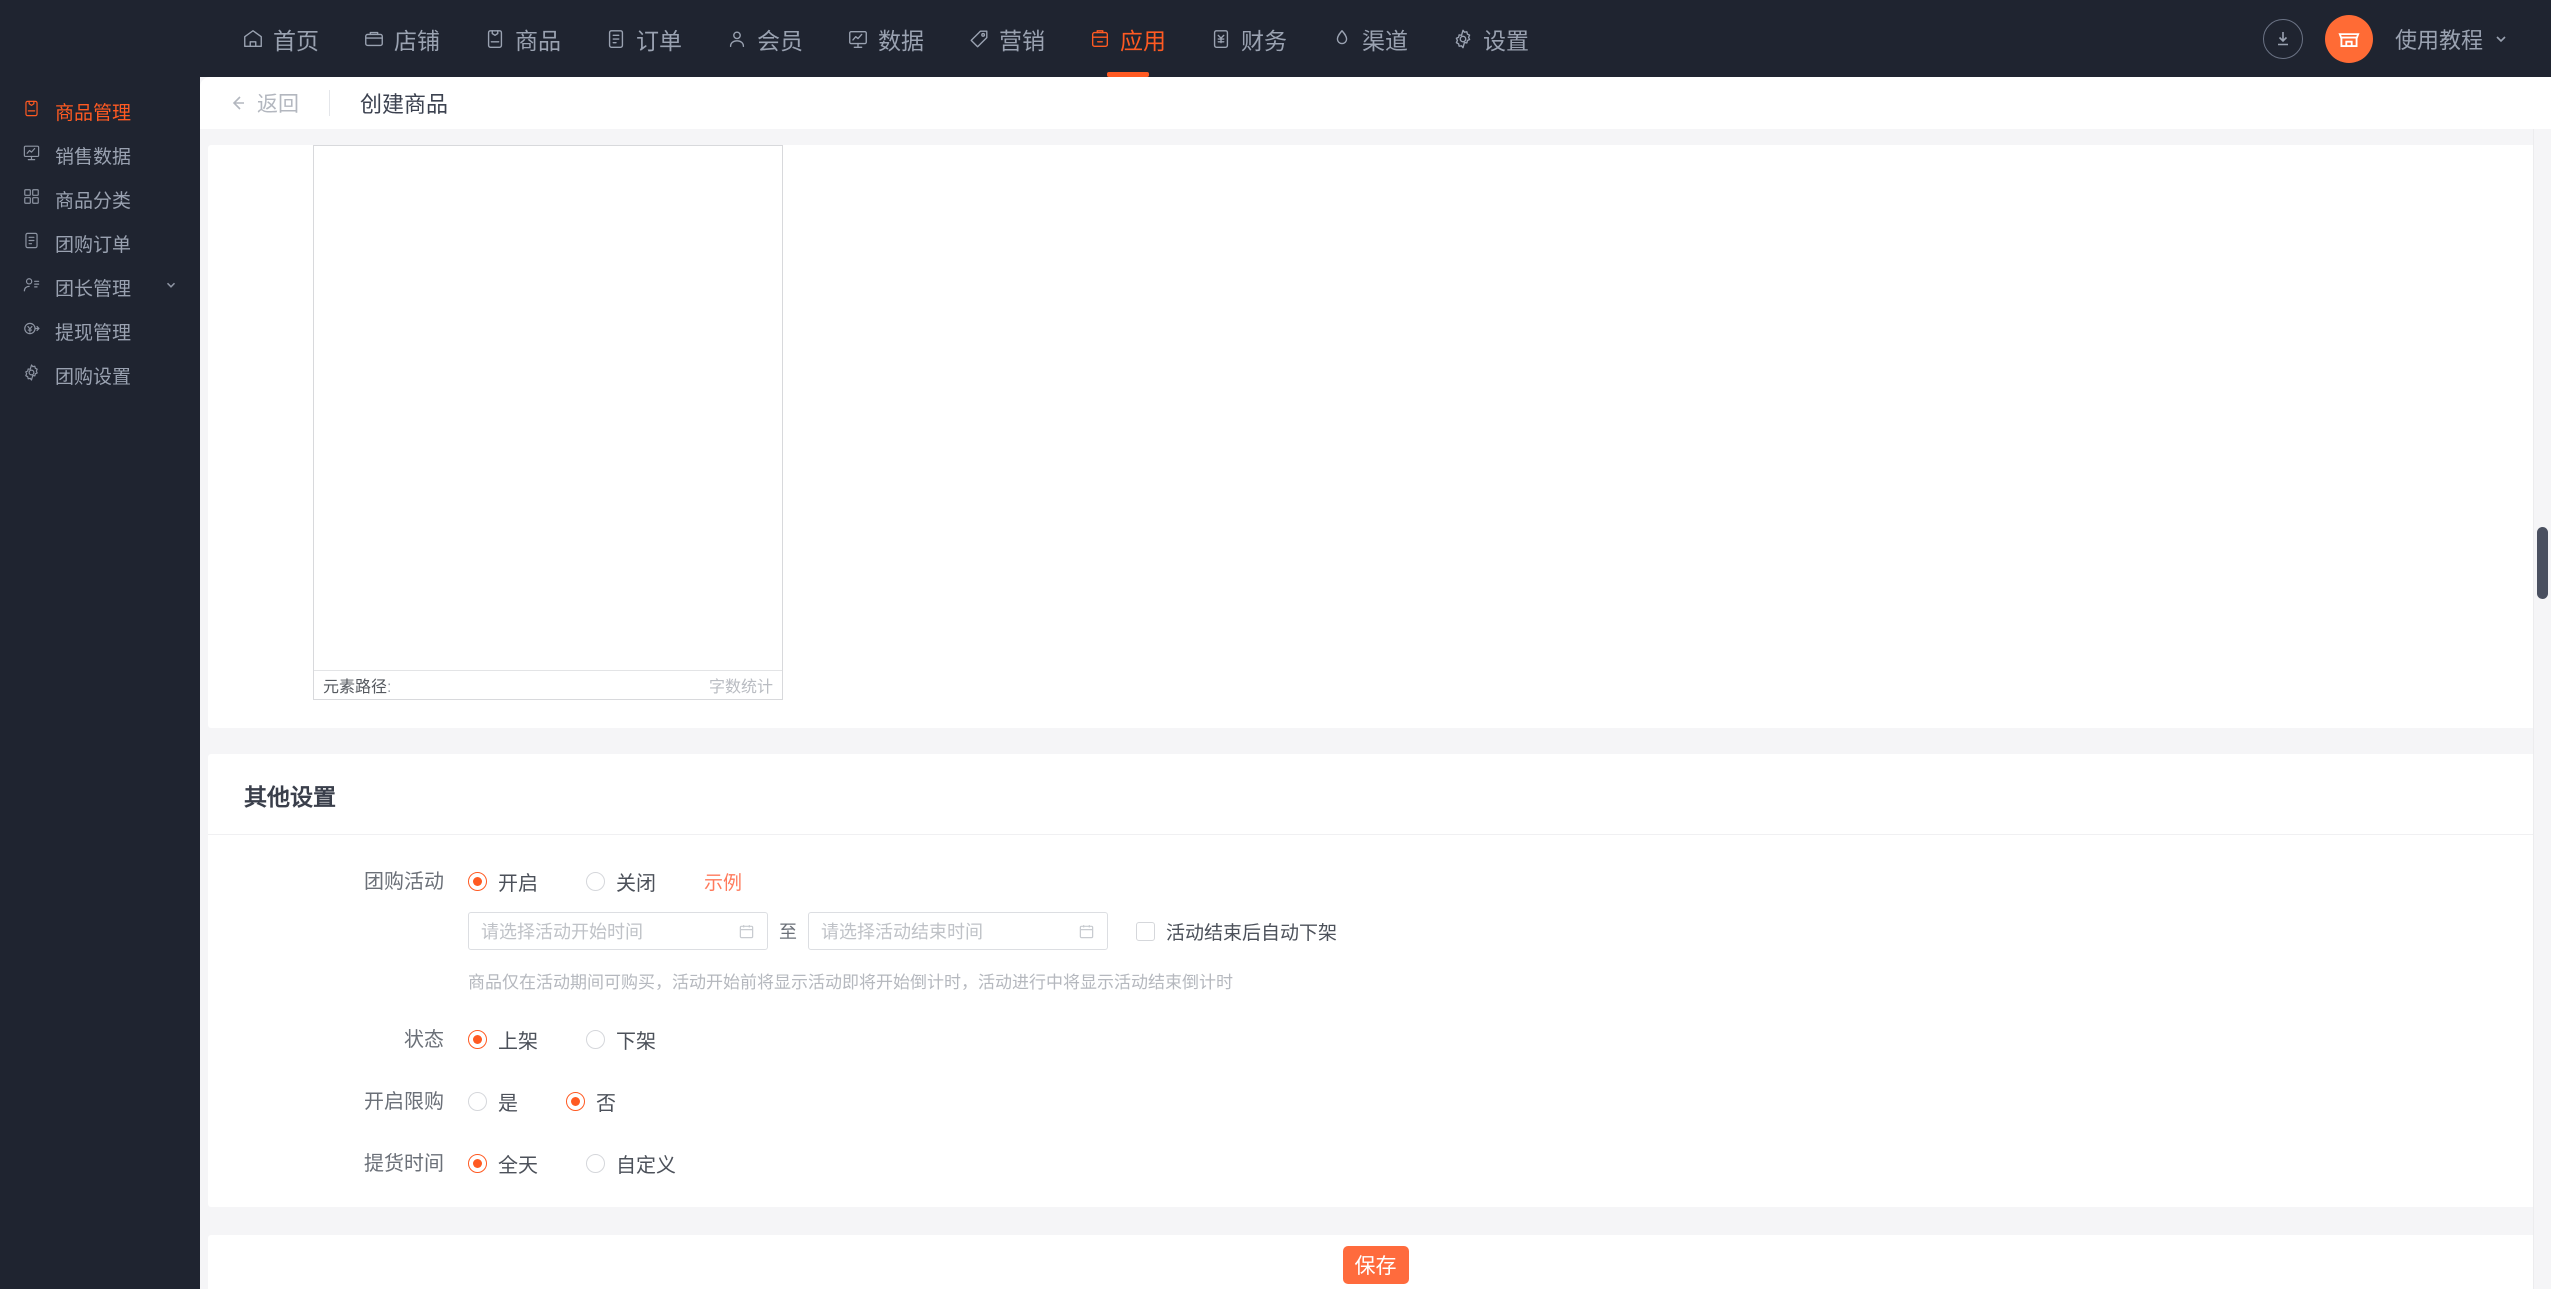  What do you see at coordinates (636, 1042) in the screenshot?
I see `radio-label: 下架` at bounding box center [636, 1042].